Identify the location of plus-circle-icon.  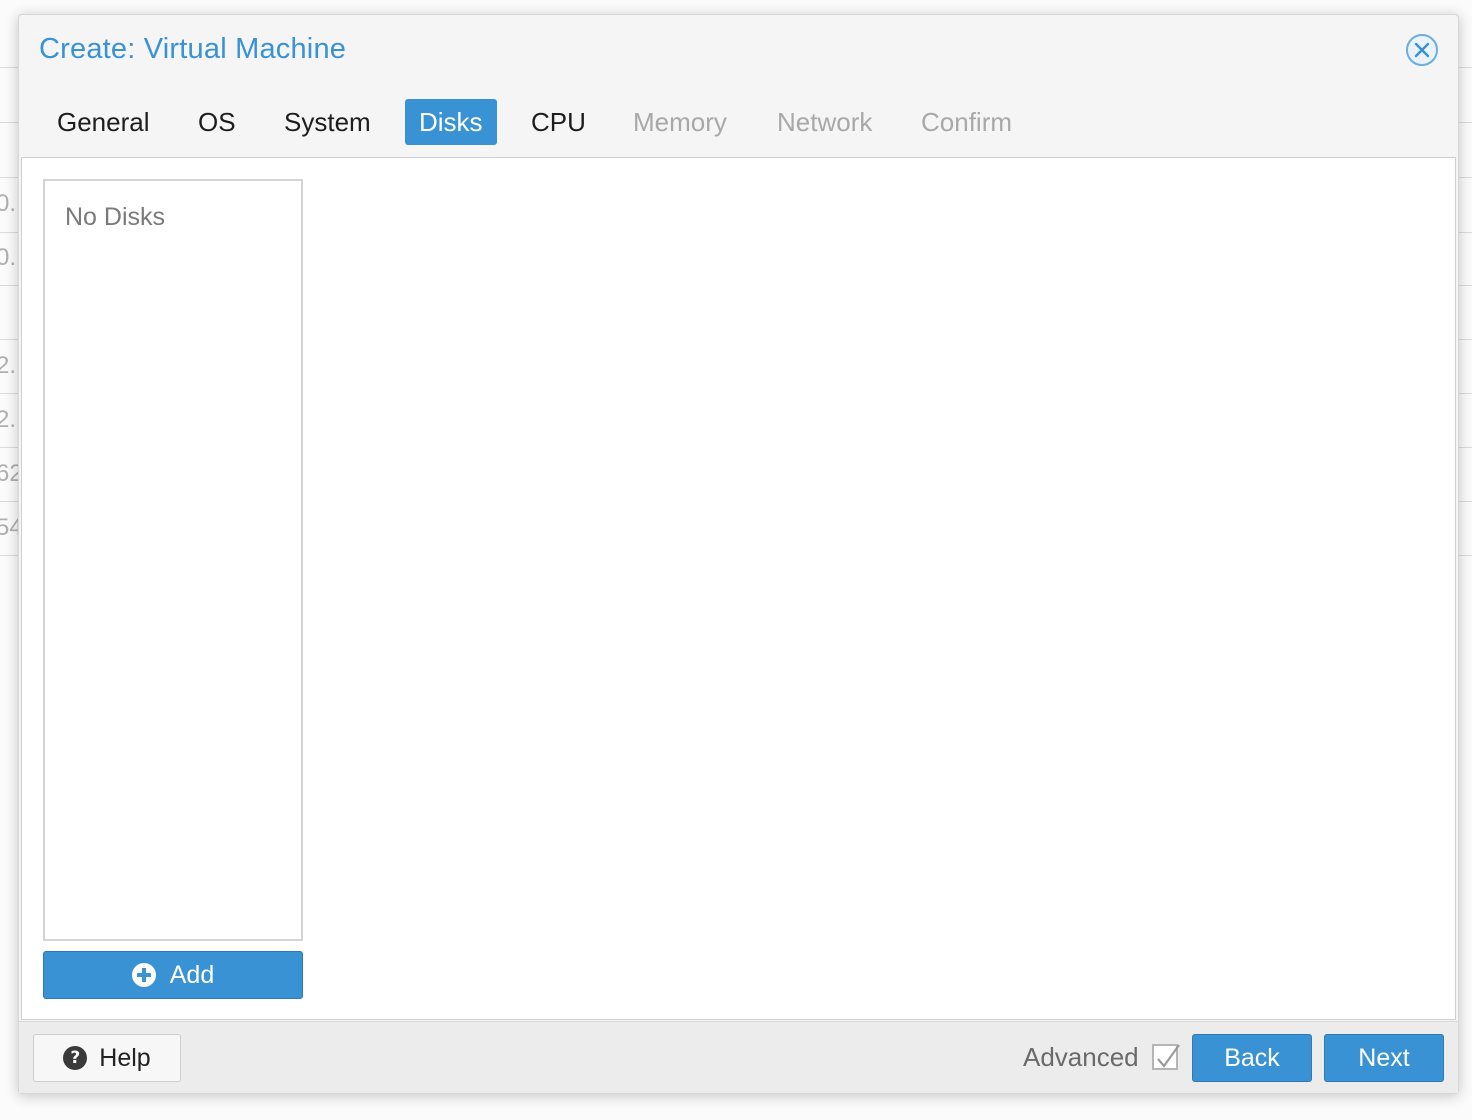
(143, 975).